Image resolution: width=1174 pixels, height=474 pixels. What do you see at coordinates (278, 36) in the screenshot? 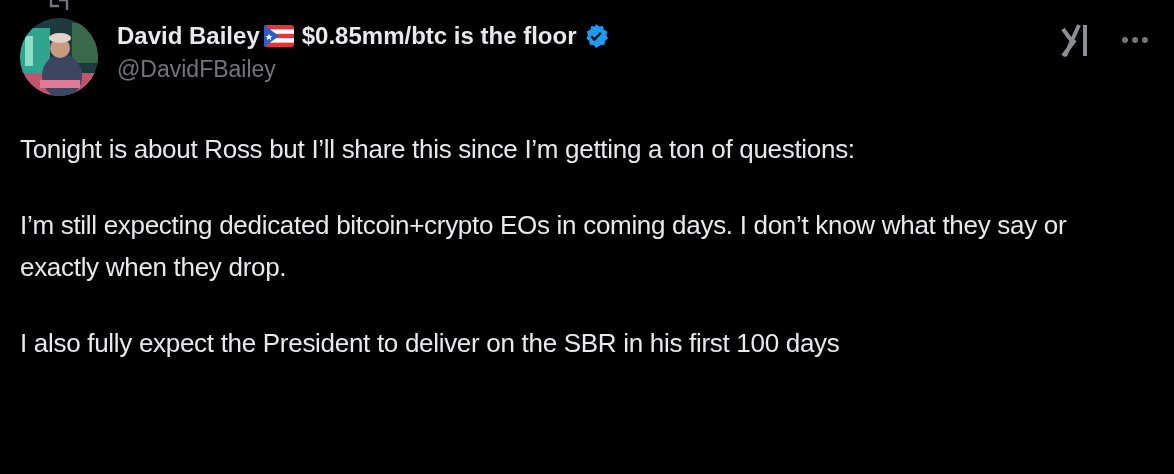
I see `flag-icon` at bounding box center [278, 36].